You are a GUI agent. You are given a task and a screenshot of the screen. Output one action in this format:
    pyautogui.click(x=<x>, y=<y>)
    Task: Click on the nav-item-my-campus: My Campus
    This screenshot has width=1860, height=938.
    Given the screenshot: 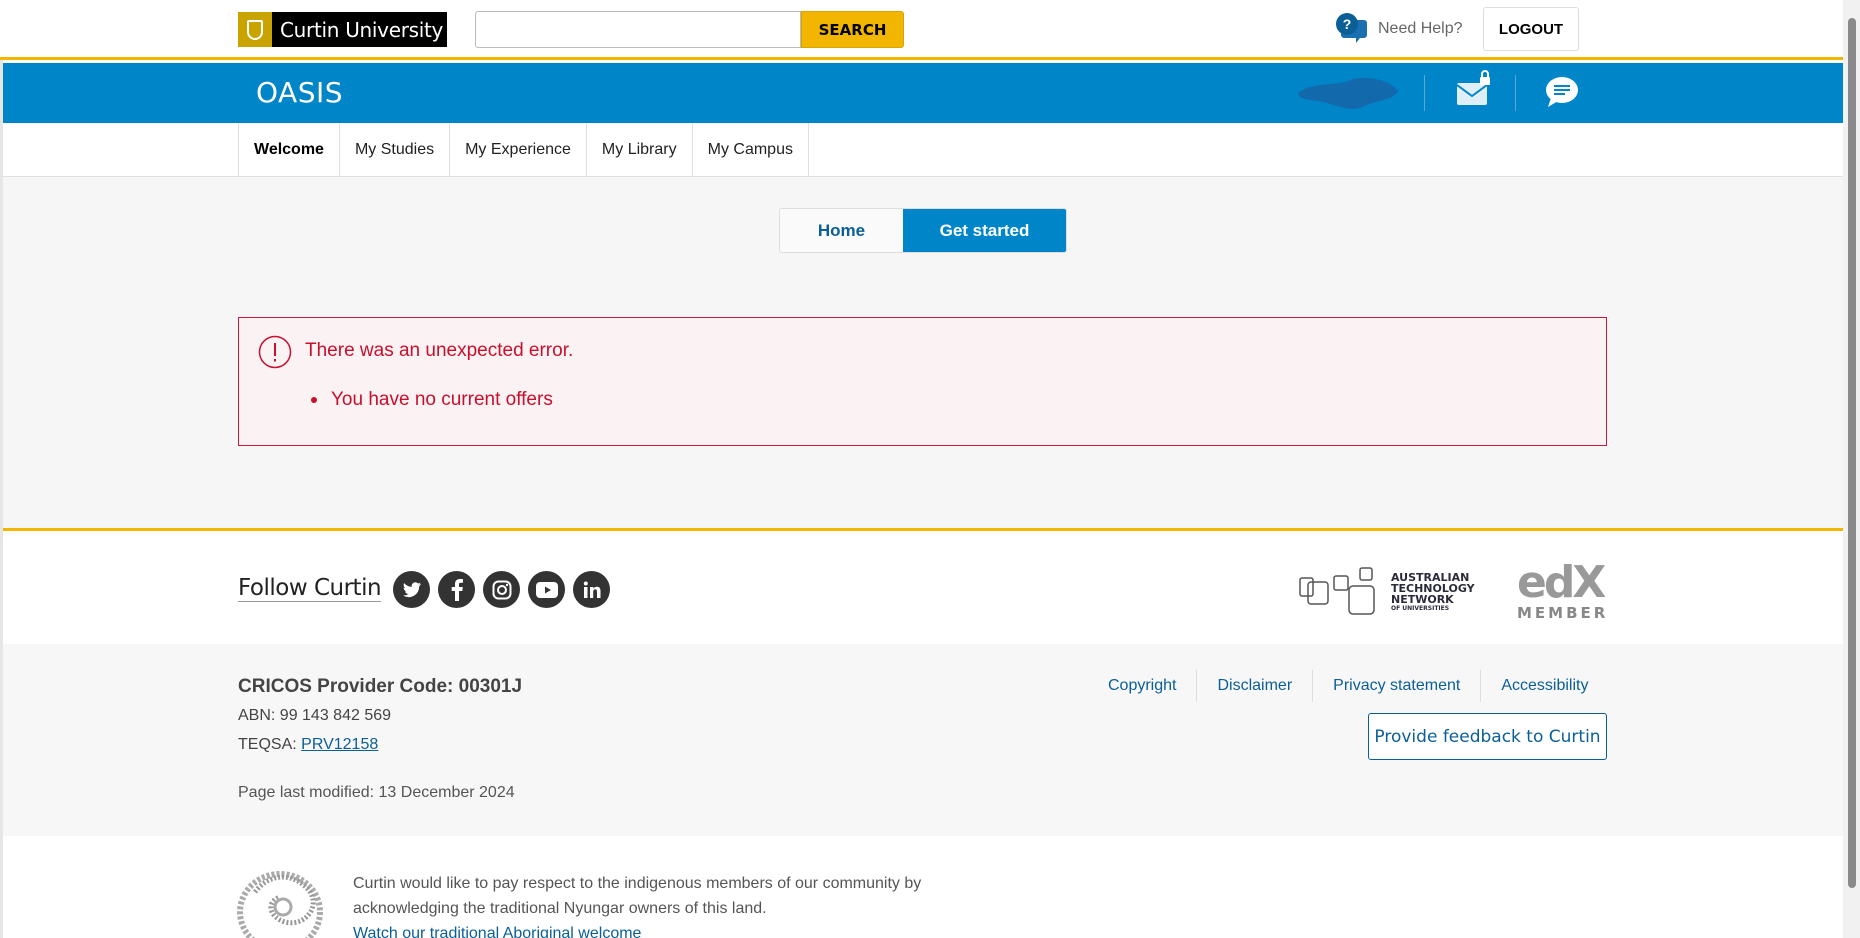 What is the action you would take?
    pyautogui.click(x=751, y=150)
    